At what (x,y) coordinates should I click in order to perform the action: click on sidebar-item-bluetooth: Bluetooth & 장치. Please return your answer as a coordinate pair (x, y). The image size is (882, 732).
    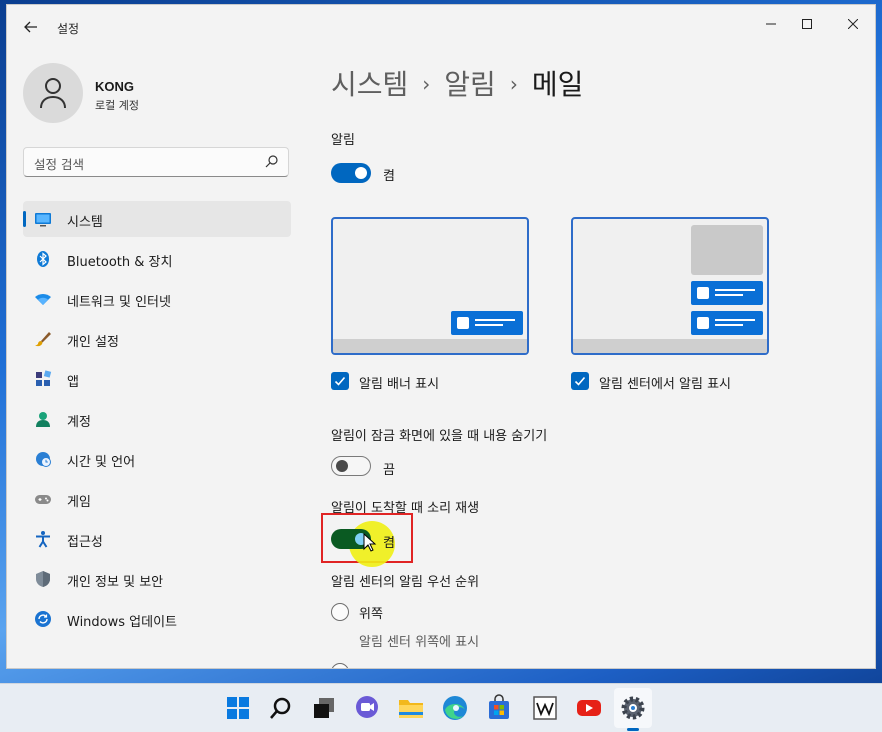
    Looking at the image, I should click on (157, 259).